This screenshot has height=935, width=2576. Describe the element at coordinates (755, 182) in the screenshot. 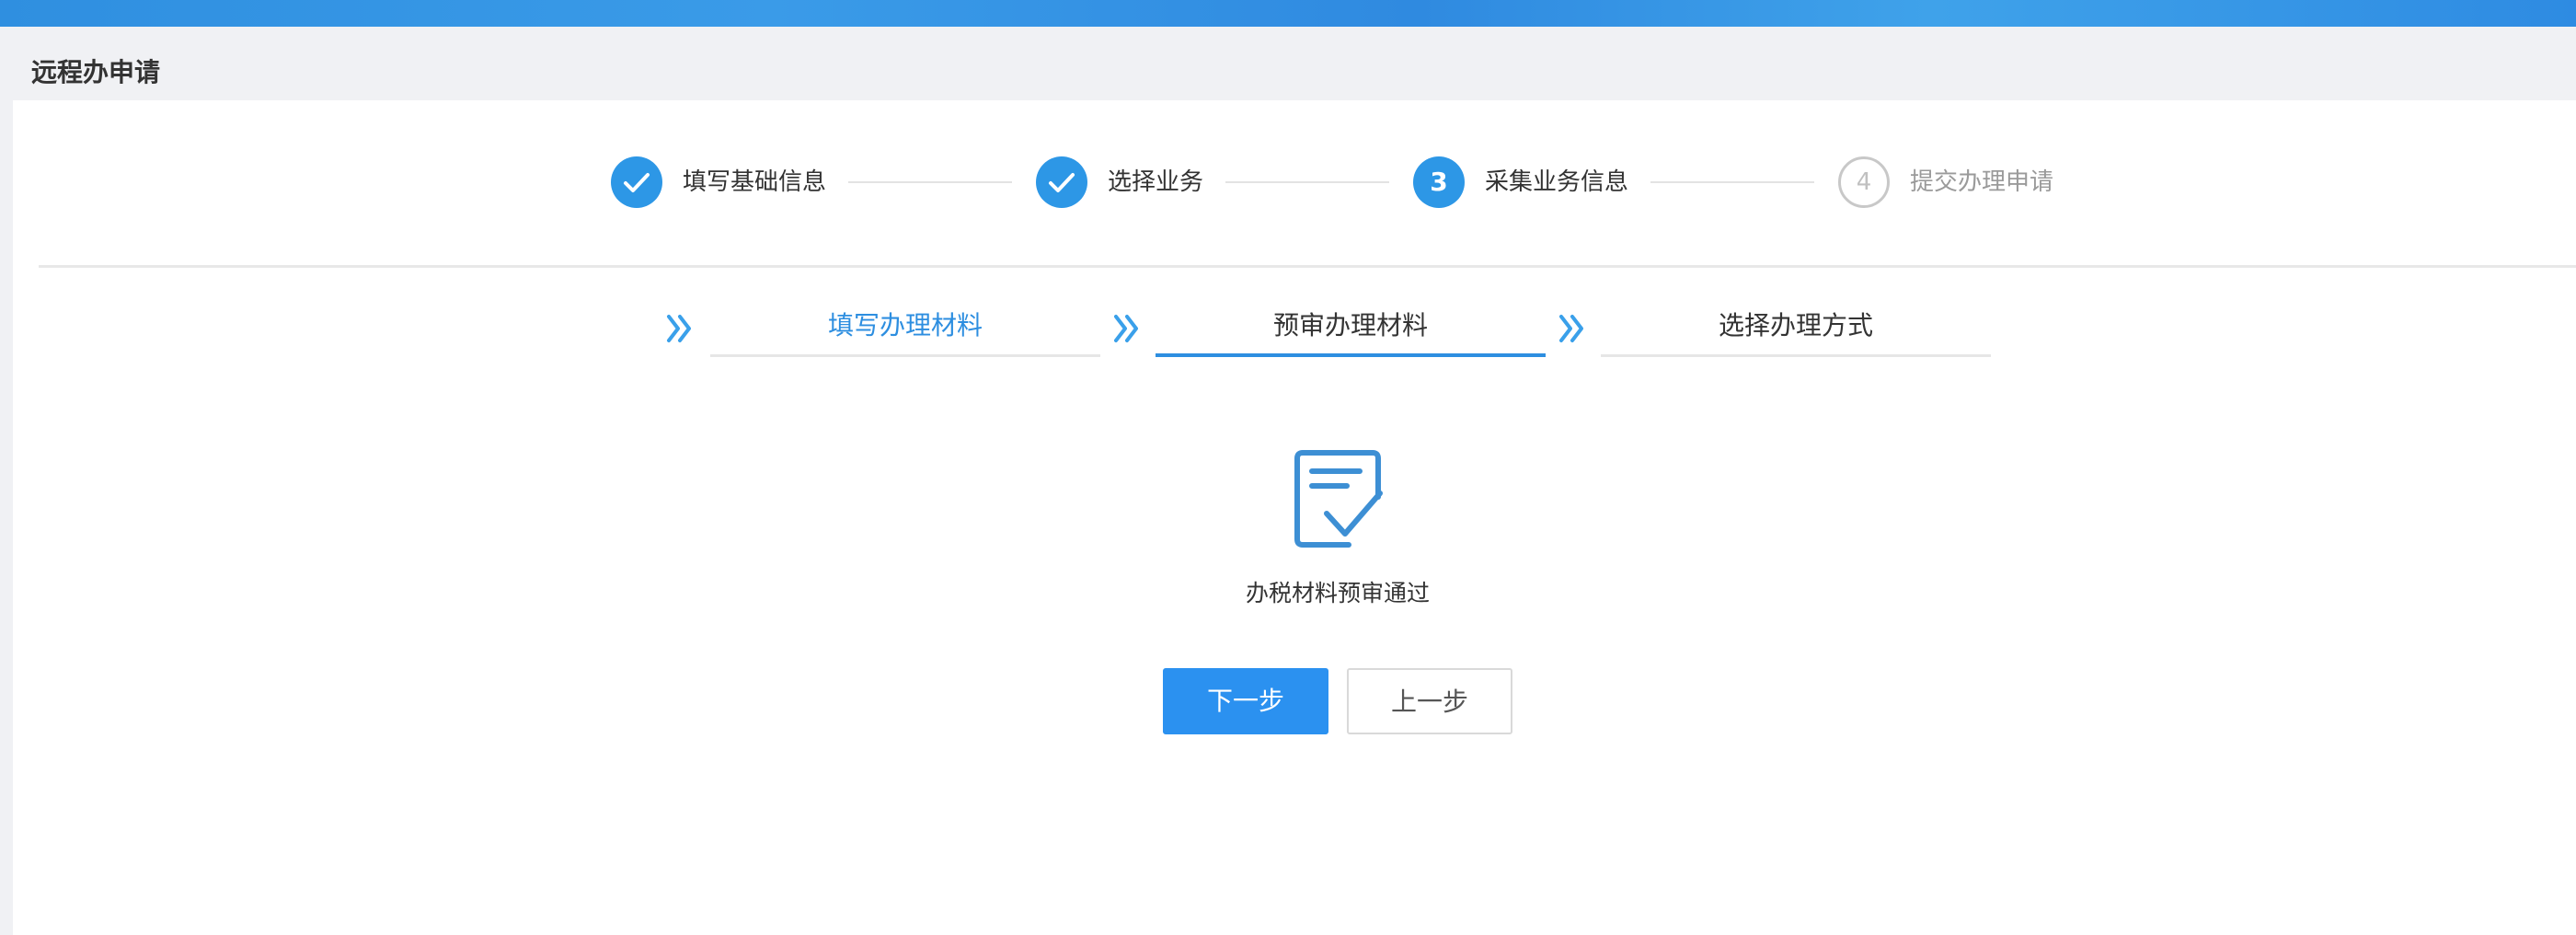

I see `step-1-label: 填写基础信息` at that location.